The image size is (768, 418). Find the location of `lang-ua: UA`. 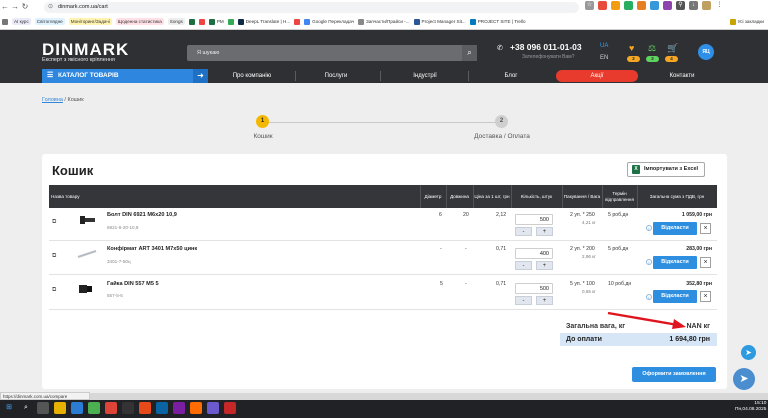

lang-ua: UA is located at coordinates (604, 46).